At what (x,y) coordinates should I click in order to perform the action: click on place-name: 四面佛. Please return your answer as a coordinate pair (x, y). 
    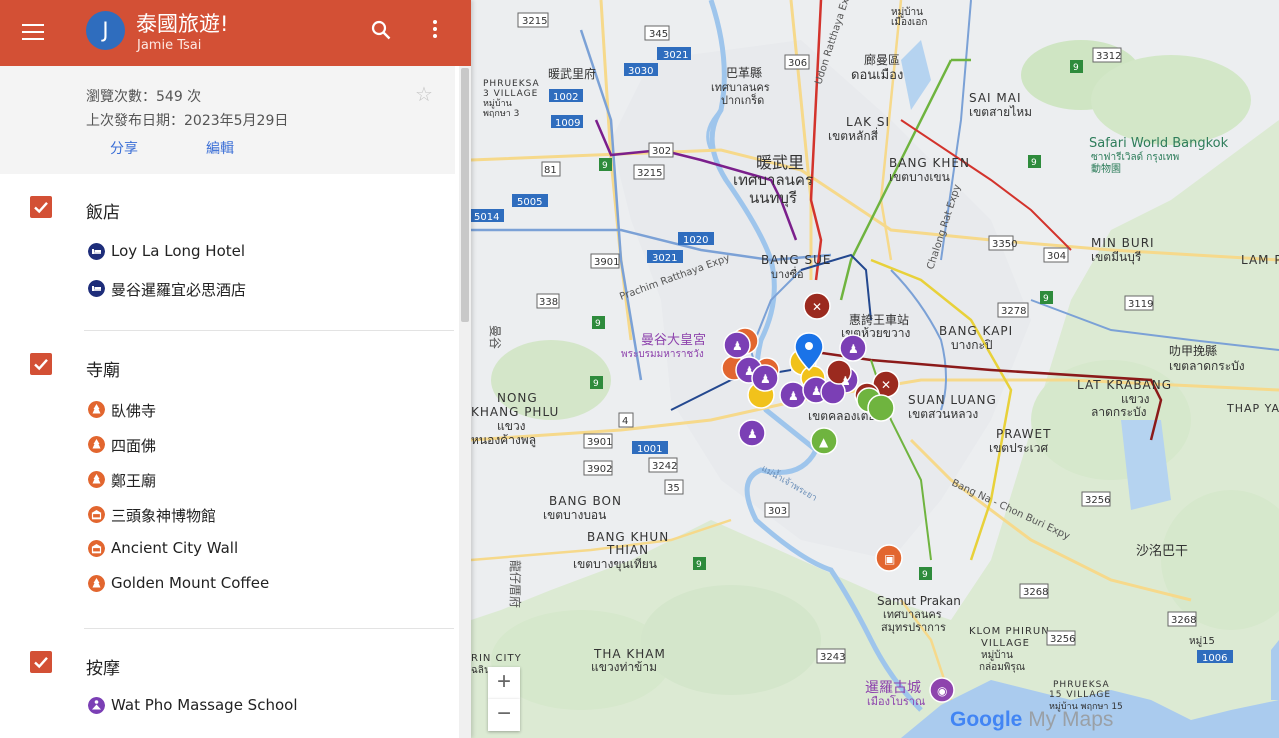
    Looking at the image, I should click on (134, 446).